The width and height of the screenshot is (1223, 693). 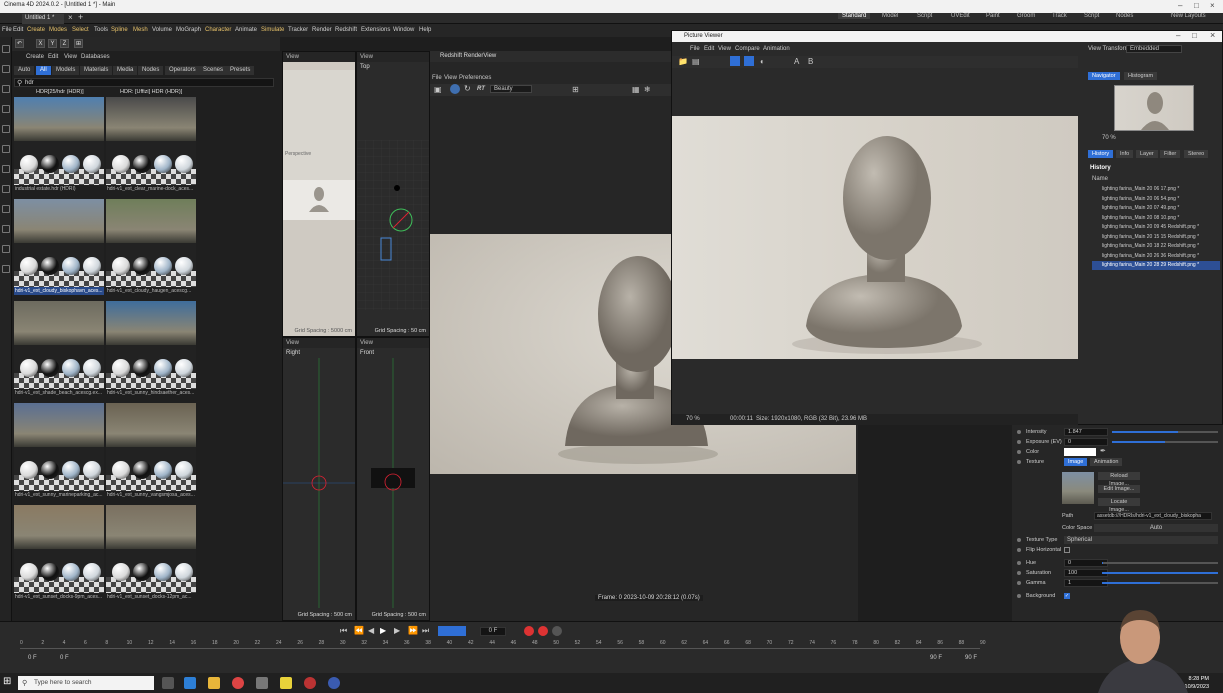 I want to click on pv-minimize-icon: –, so click(x=1178, y=35).